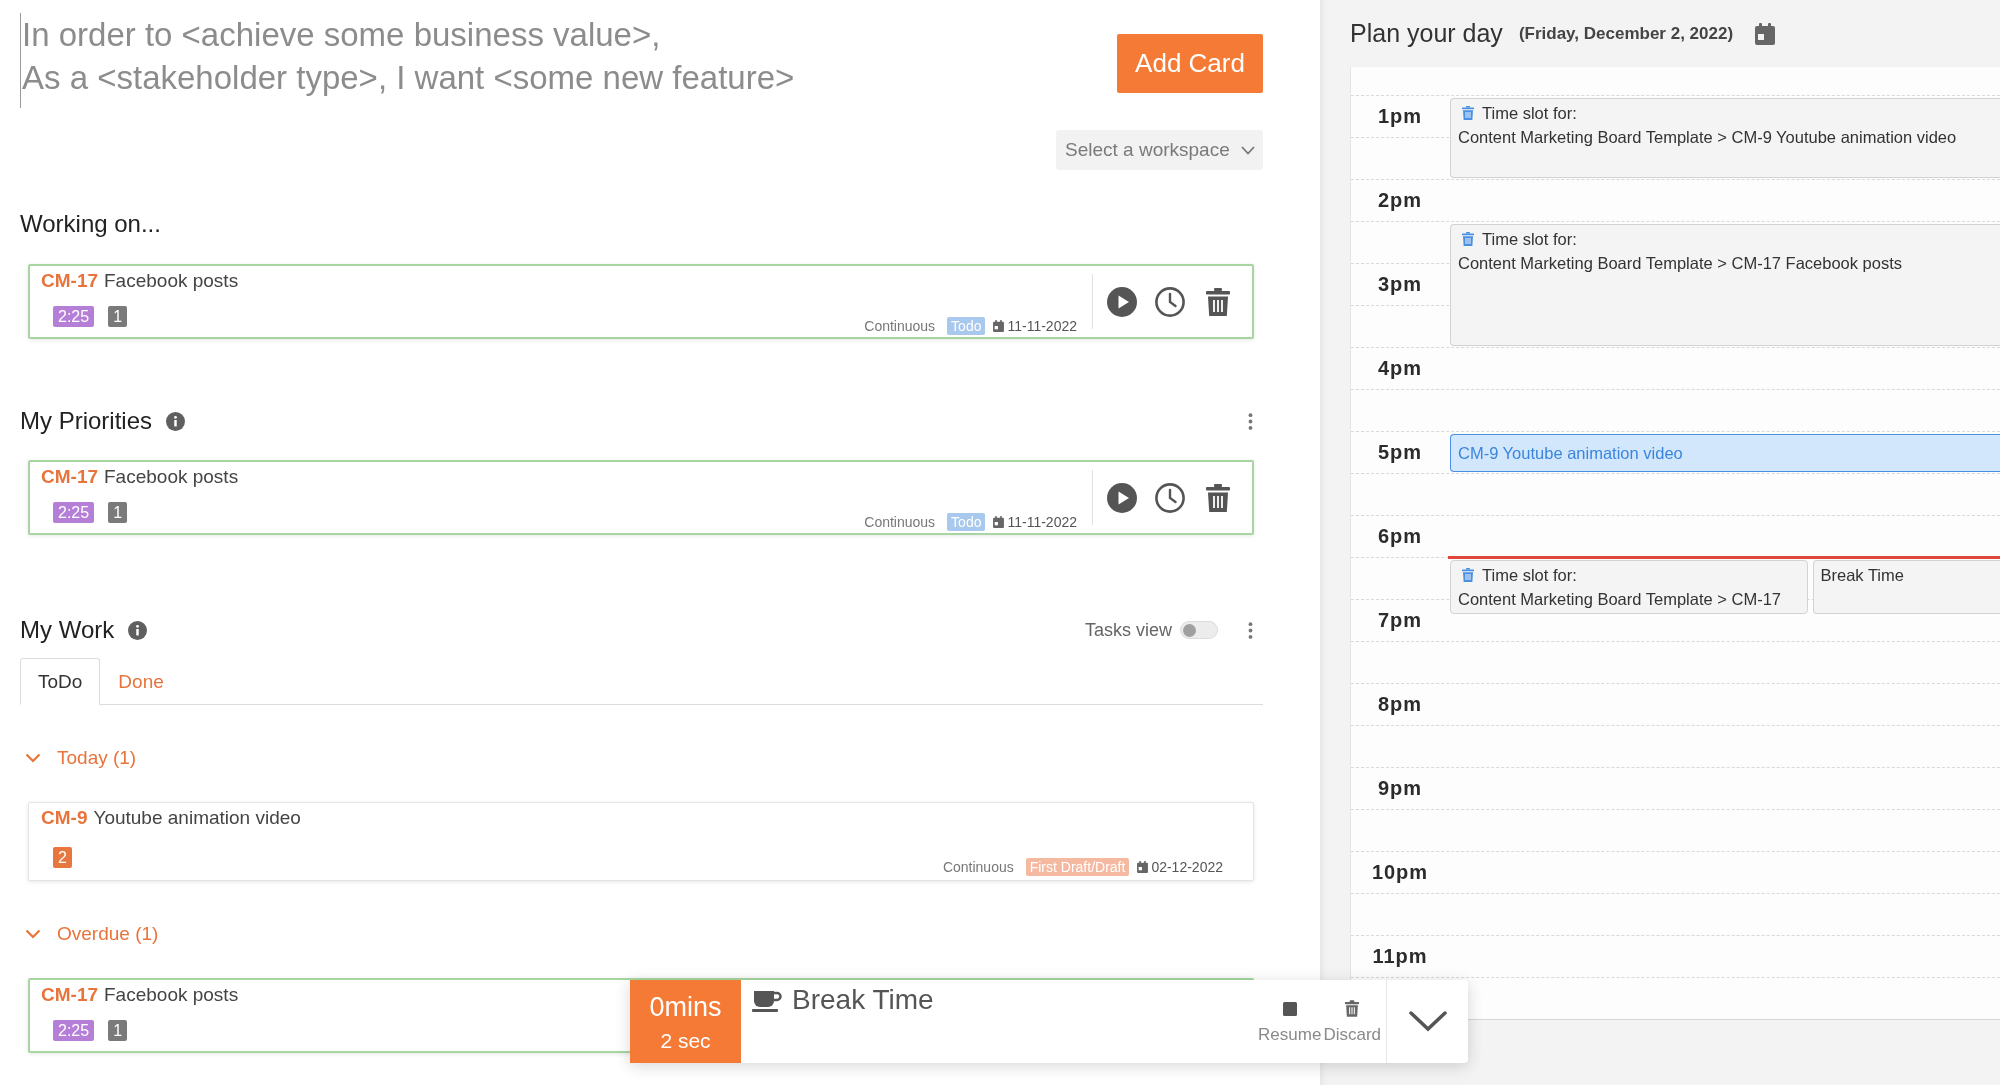  I want to click on task-title: Youtube animation video, so click(197, 817).